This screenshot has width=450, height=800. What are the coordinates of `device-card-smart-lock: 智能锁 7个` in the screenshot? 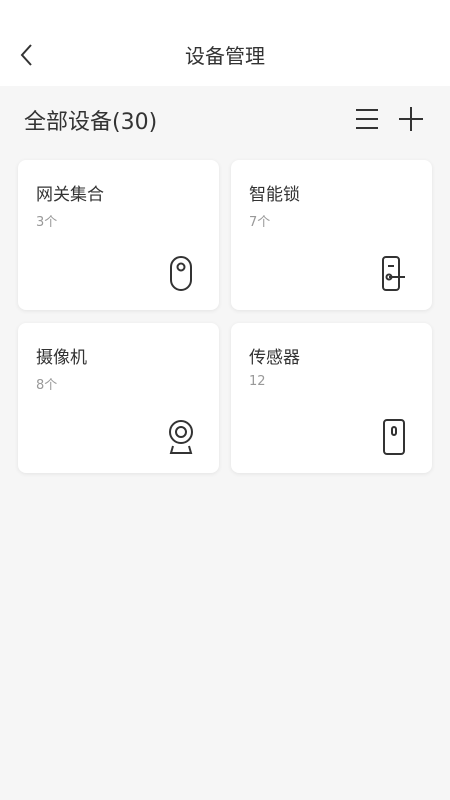 It's located at (331, 235).